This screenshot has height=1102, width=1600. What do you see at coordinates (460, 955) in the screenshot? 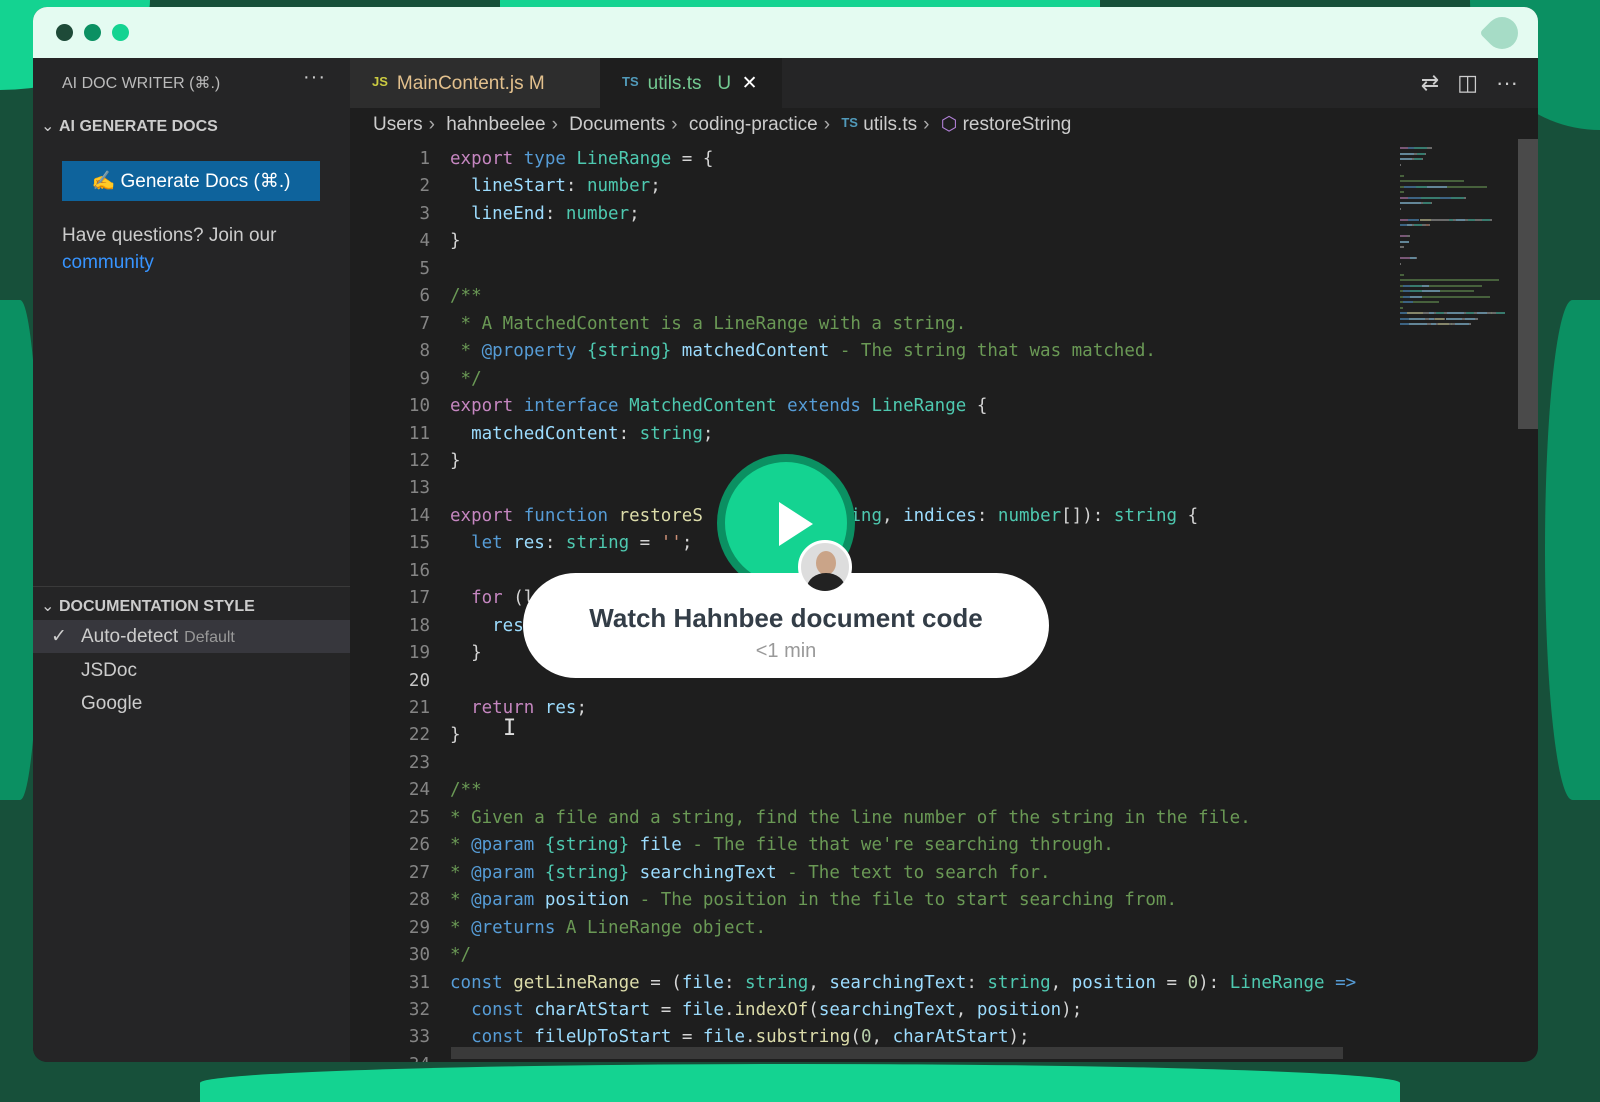
I see `code-line: */` at bounding box center [460, 955].